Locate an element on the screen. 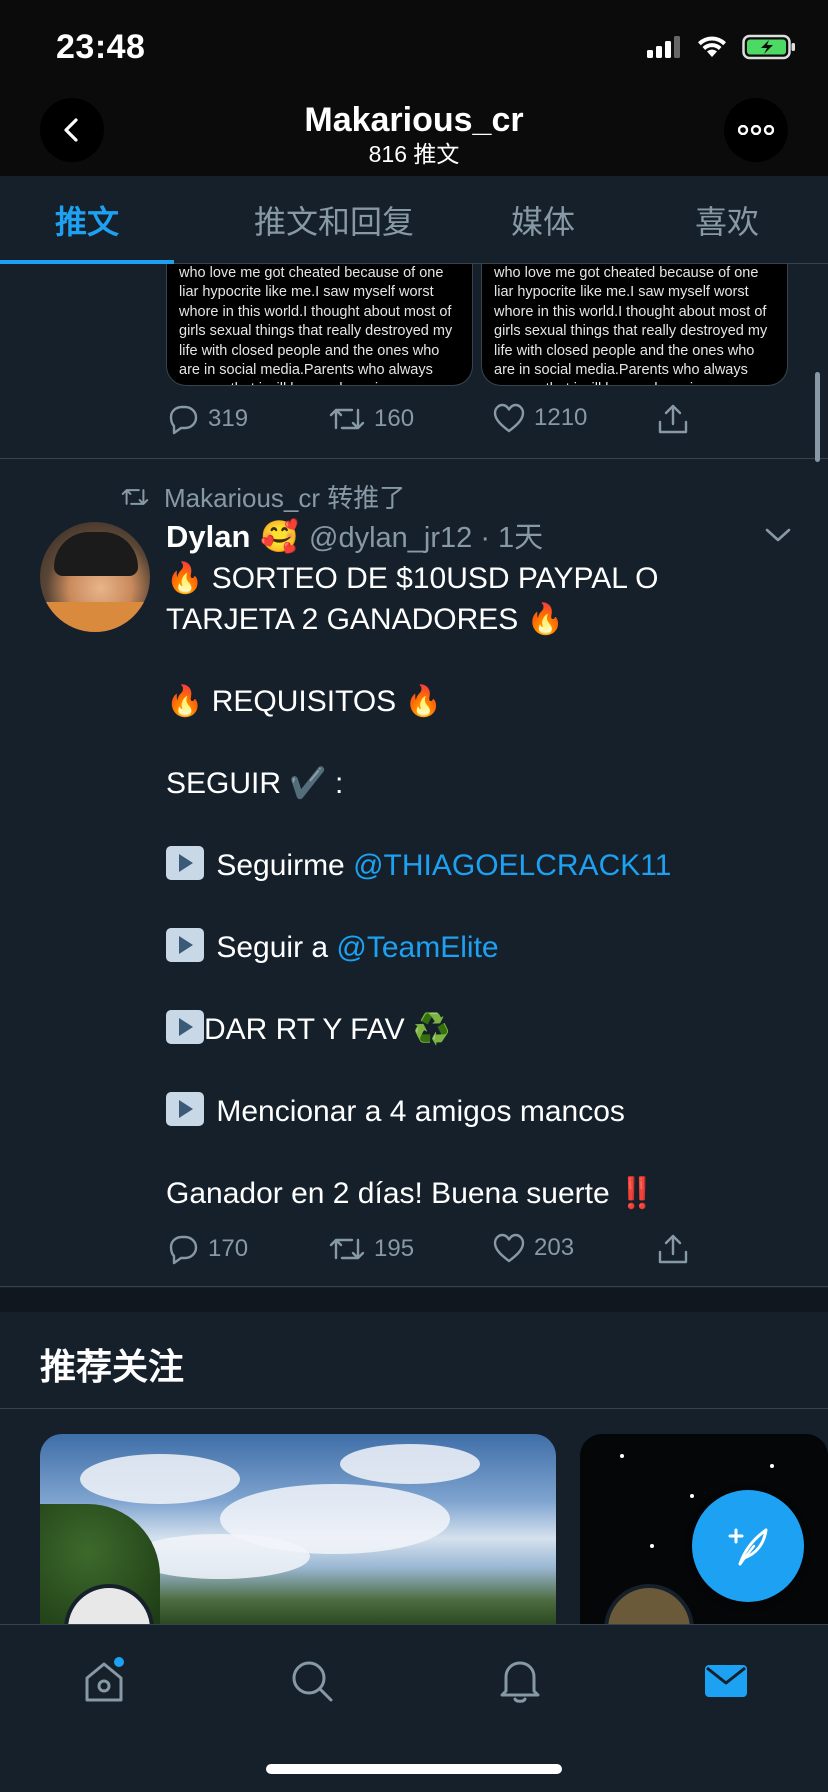 The image size is (828, 1792). top-bar: 23:48 Makarious_cr 816 推文 is located at coordinates (414, 88).